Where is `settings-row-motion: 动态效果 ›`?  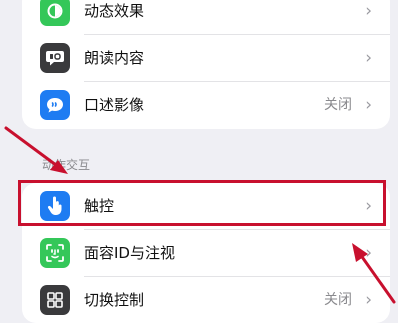 settings-row-motion: 动态效果 › is located at coordinates (206, 17).